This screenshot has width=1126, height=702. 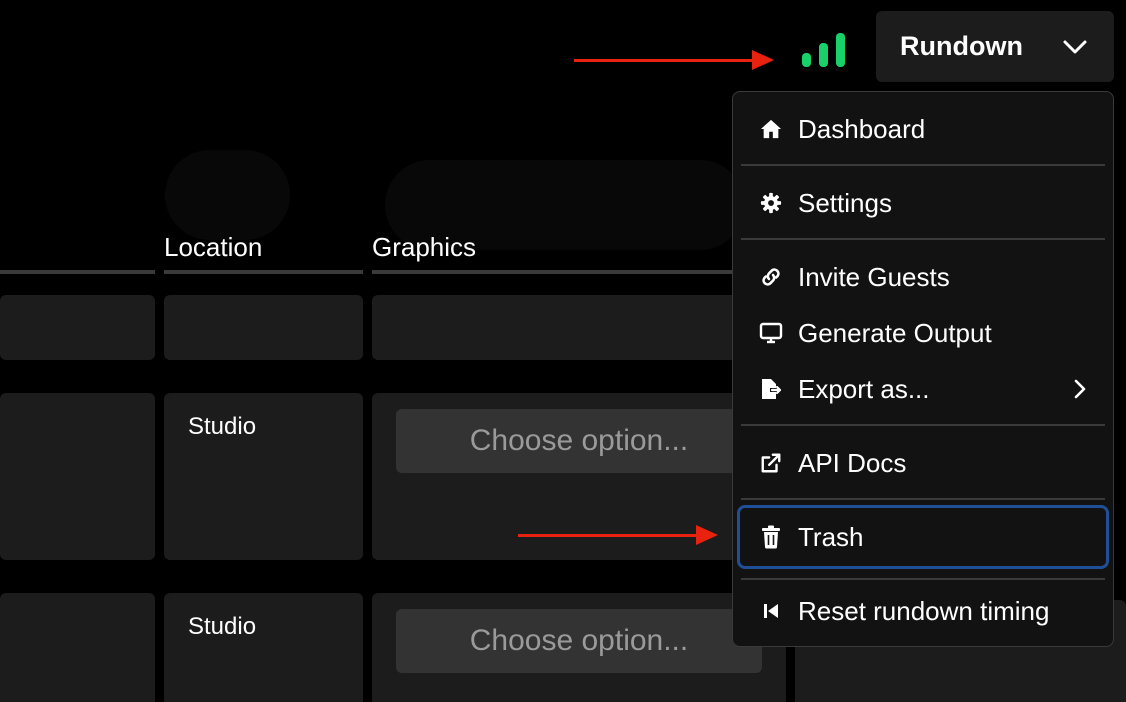 I want to click on connection-signal-icon, so click(x=825, y=50).